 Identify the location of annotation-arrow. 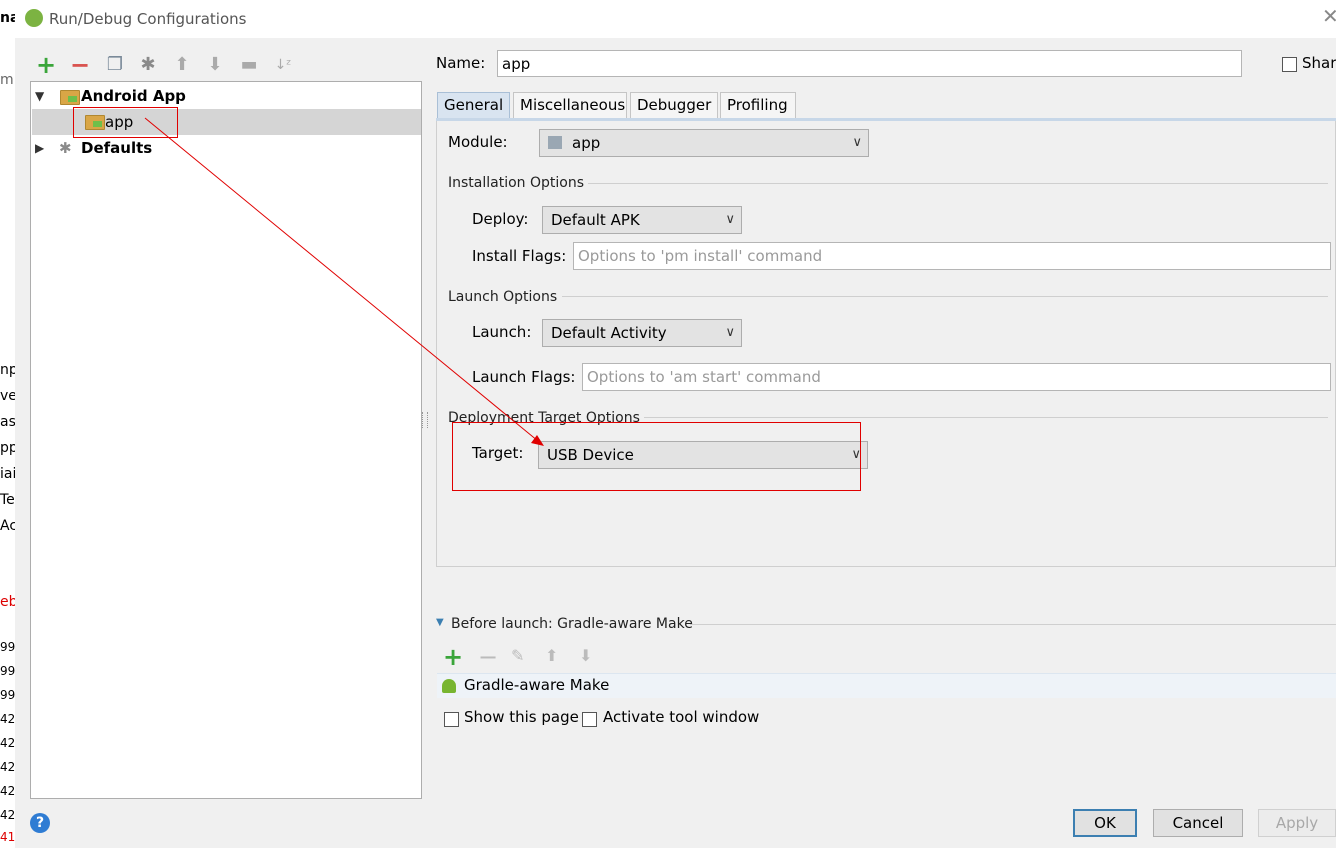
(344, 281).